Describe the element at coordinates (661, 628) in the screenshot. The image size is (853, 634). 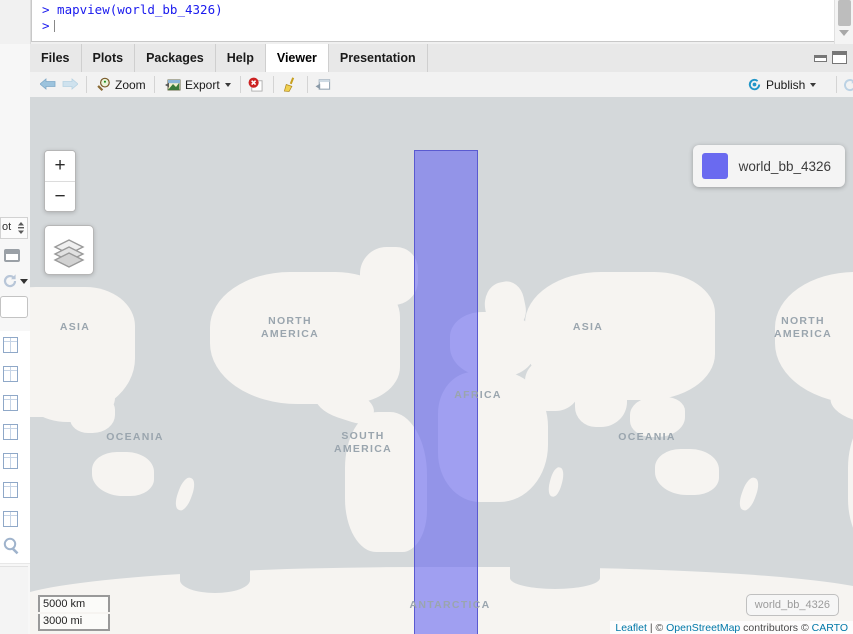
I see `attribution-copy-1: ©` at that location.